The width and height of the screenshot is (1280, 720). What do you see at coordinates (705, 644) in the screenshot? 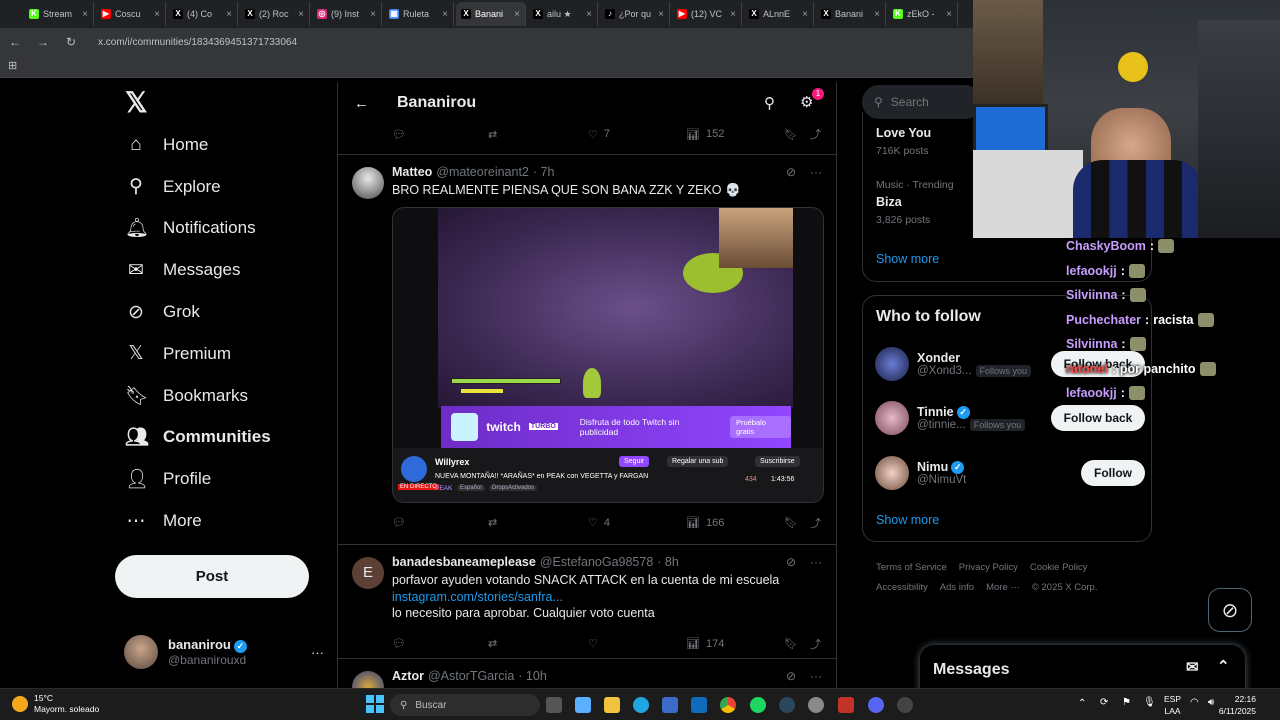
I see `views-button: 📊︎ 174` at bounding box center [705, 644].